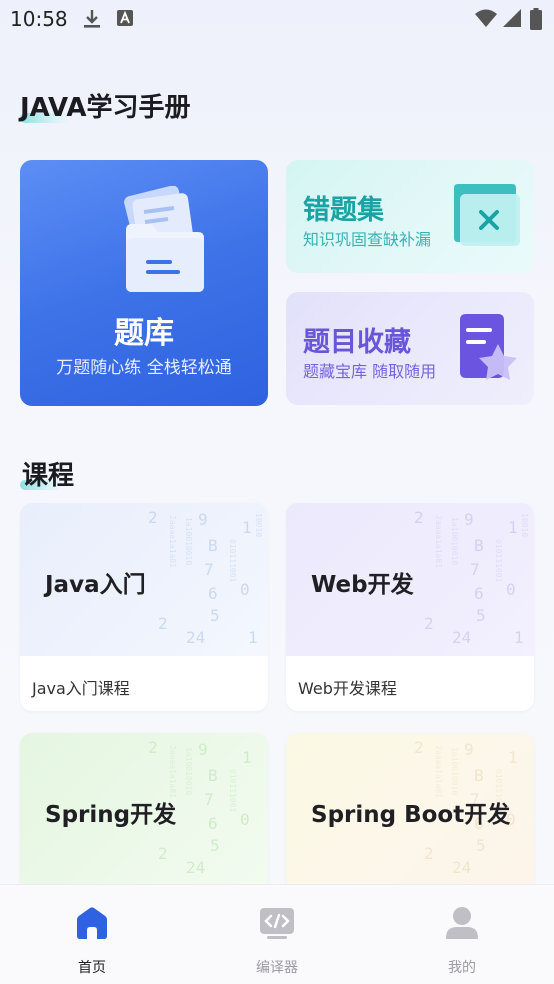  I want to click on favorites-card: 题目收藏 题藏宝库 随取随用, so click(410, 348).